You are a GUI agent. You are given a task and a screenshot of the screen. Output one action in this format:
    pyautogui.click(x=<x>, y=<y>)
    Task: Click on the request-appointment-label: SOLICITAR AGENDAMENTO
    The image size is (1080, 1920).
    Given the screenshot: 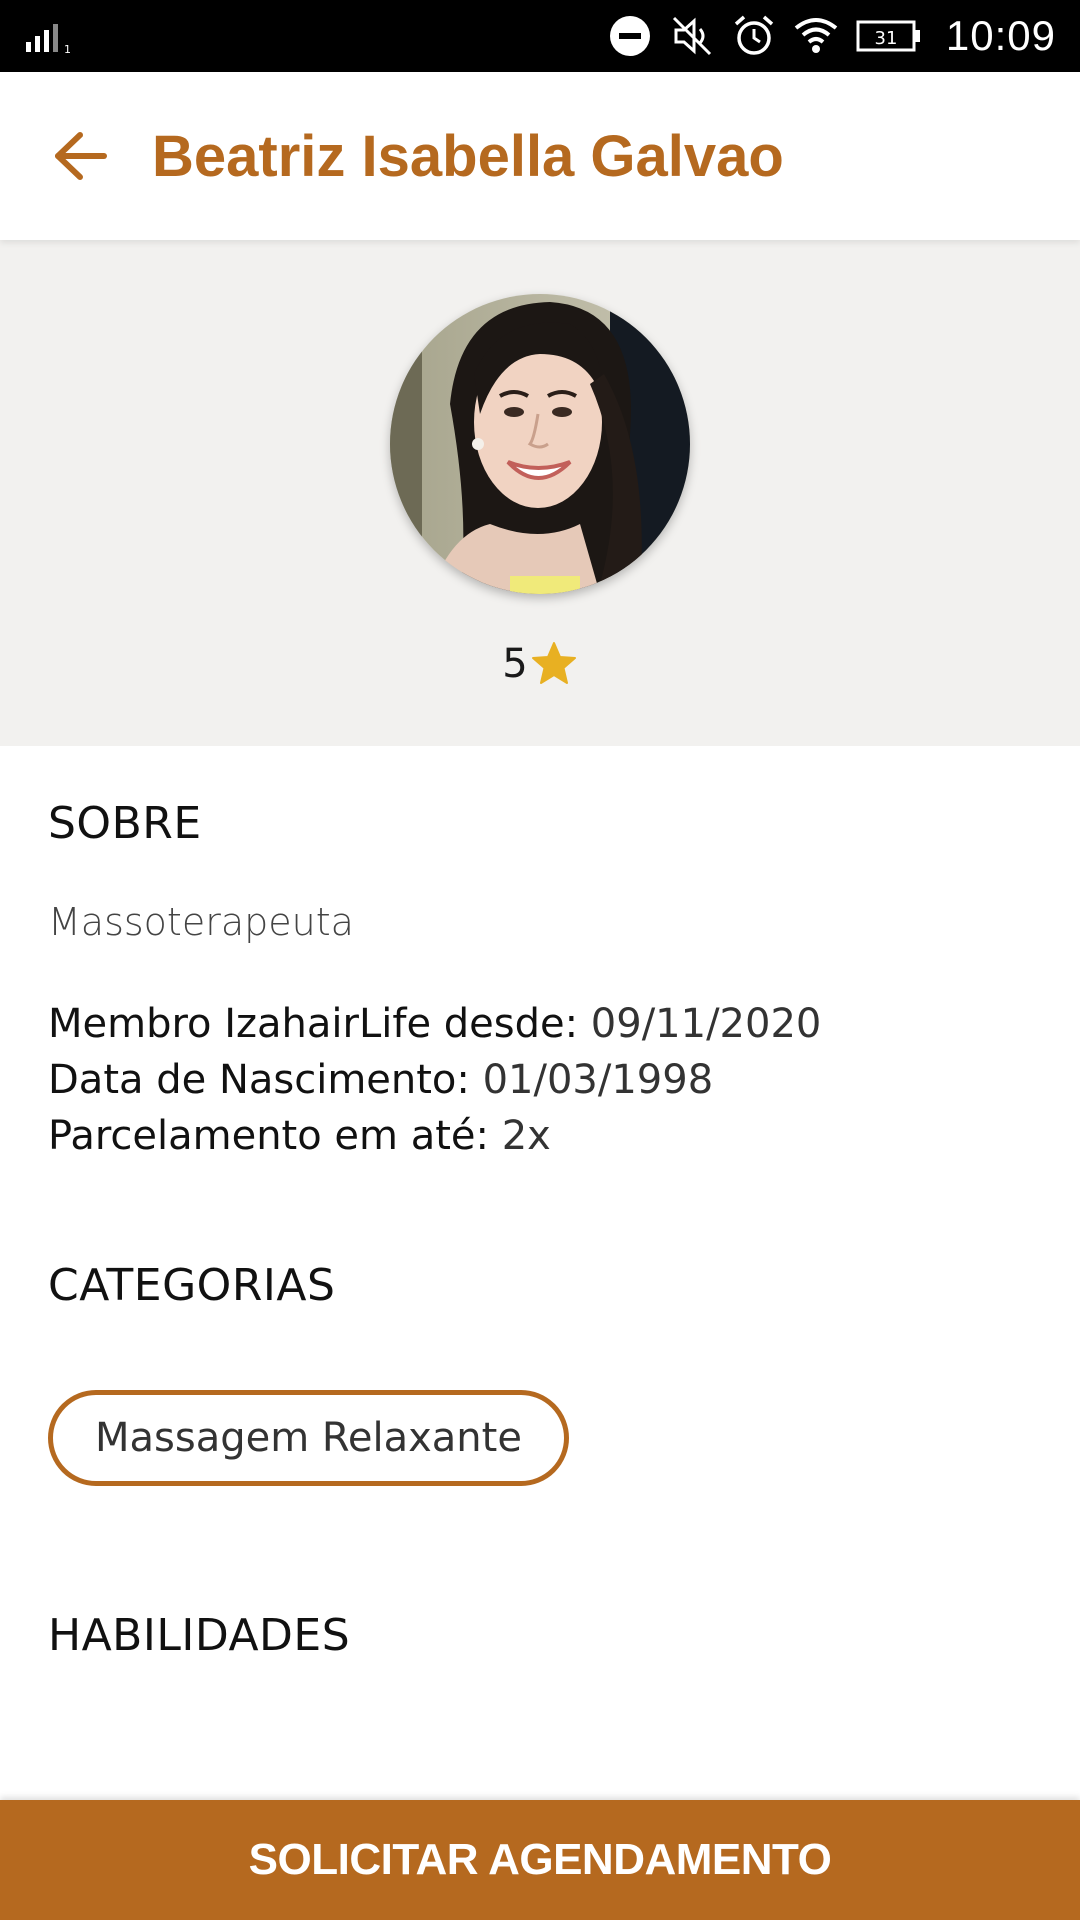 What is the action you would take?
    pyautogui.click(x=540, y=1859)
    